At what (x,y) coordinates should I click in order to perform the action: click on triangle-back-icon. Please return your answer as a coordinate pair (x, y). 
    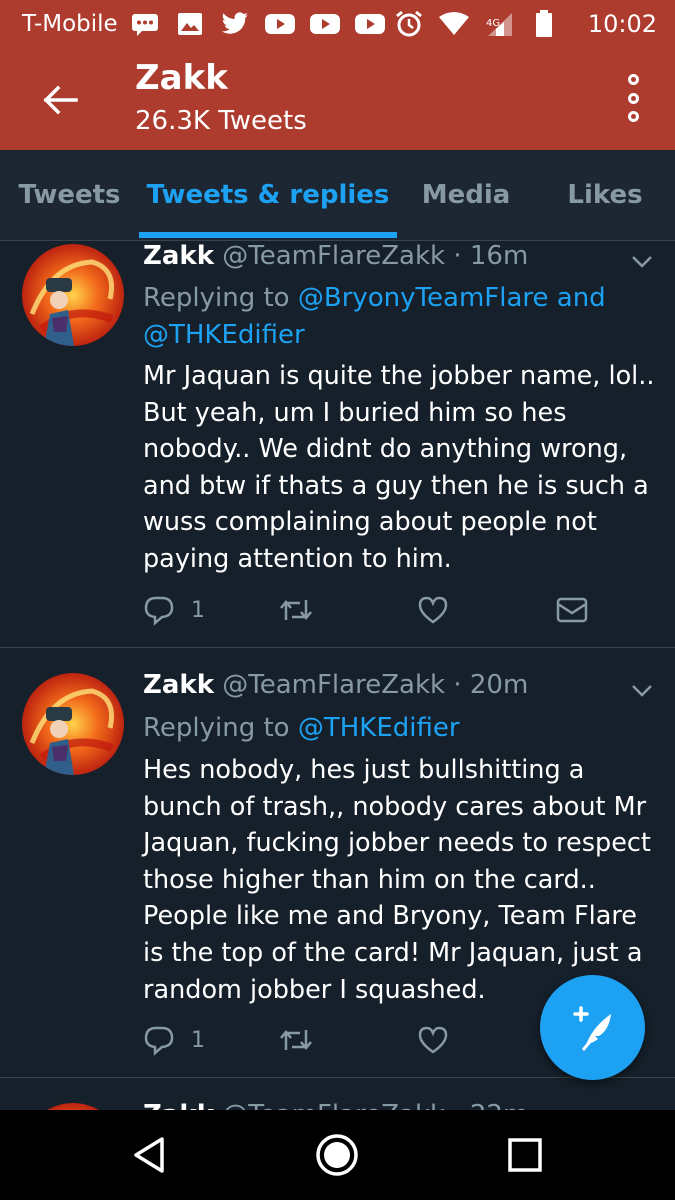
    Looking at the image, I should click on (149, 1155).